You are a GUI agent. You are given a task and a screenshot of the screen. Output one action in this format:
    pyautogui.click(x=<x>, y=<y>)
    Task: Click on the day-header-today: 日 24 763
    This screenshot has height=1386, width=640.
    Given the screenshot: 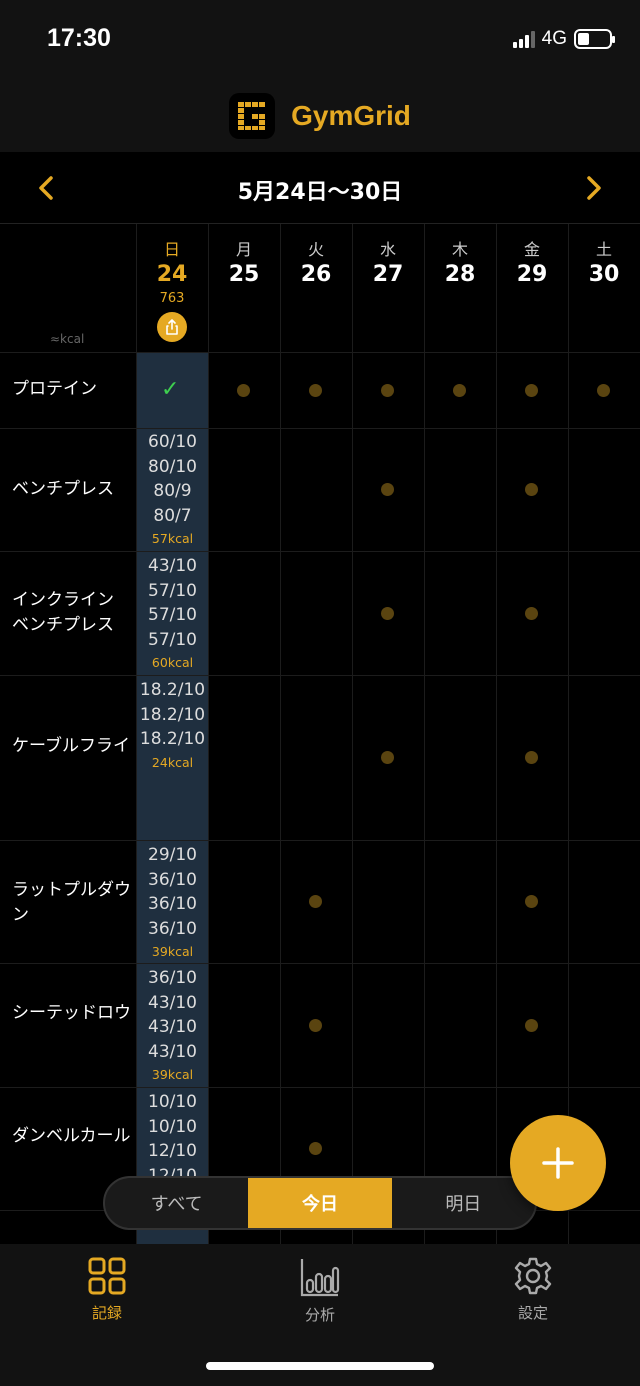 What is the action you would take?
    pyautogui.click(x=172, y=283)
    